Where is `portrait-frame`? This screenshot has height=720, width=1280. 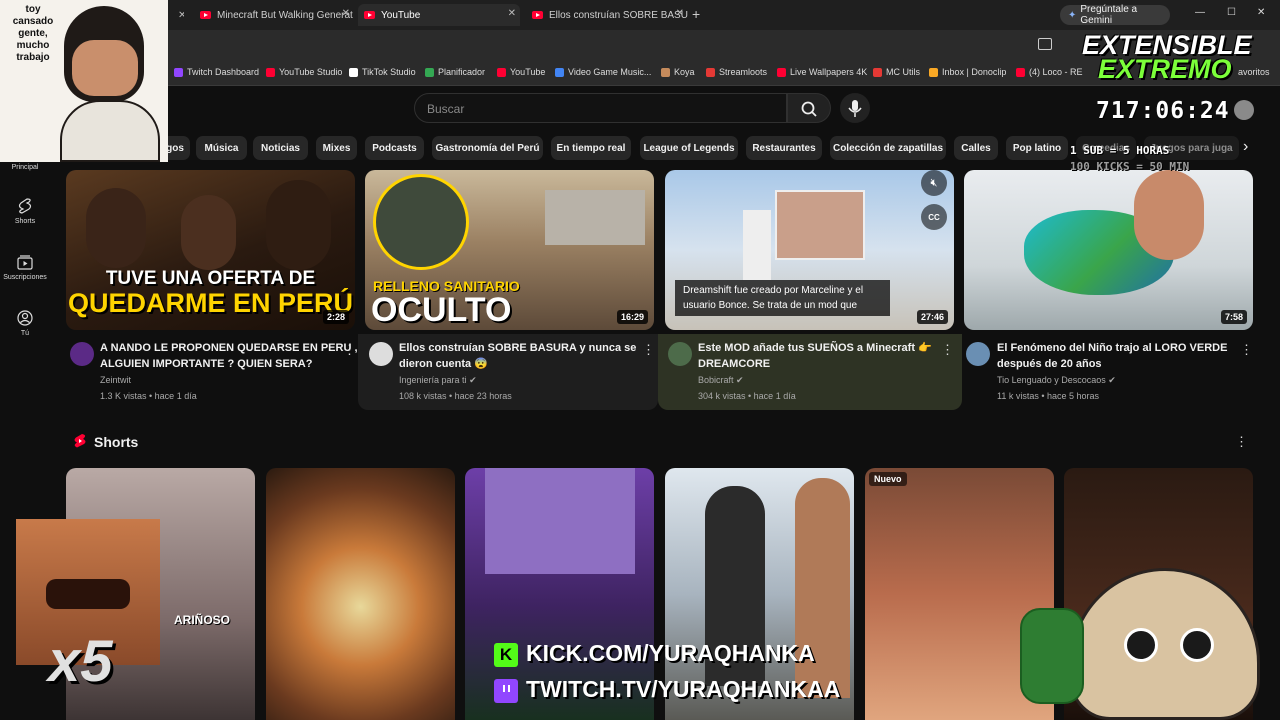 portrait-frame is located at coordinates (820, 225).